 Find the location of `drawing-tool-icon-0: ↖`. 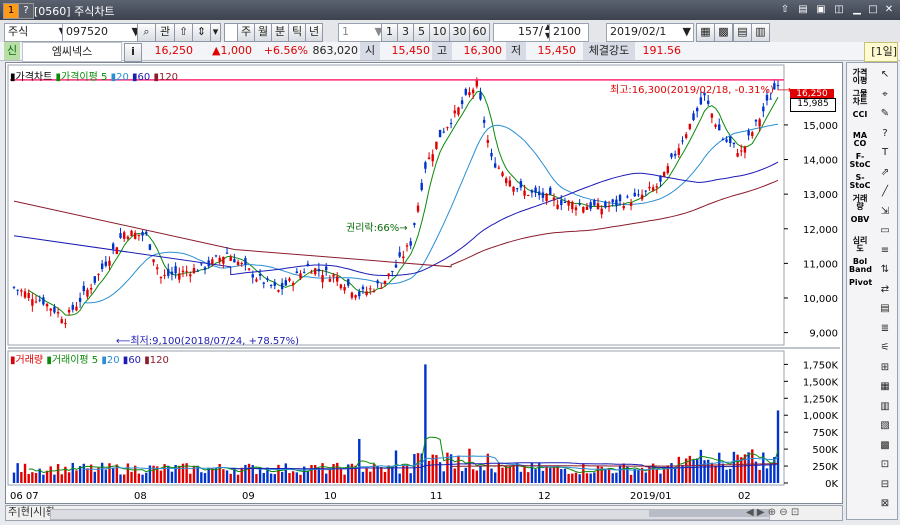

drawing-tool-icon-0: ↖ is located at coordinates (885, 75).